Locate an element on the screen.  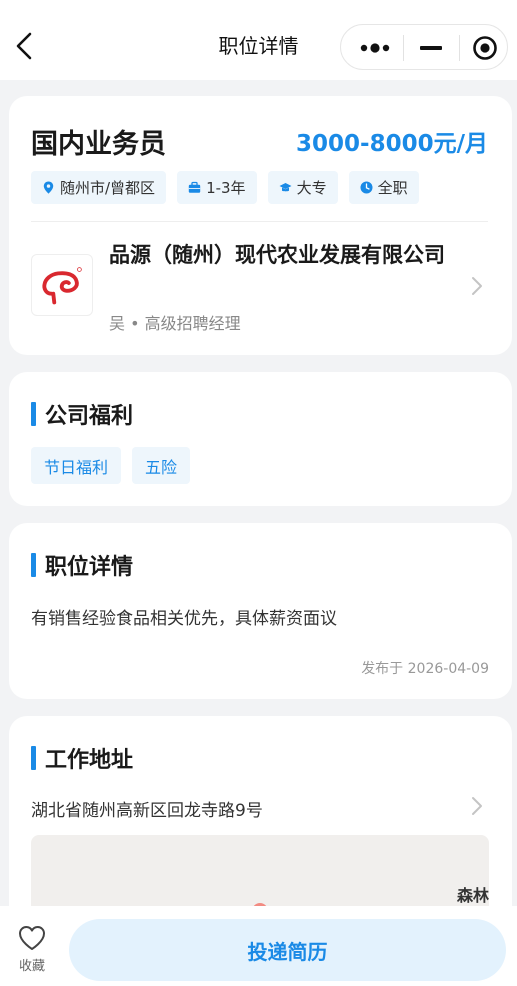
section-title-text: 职位详情 is located at coordinates (89, 567).